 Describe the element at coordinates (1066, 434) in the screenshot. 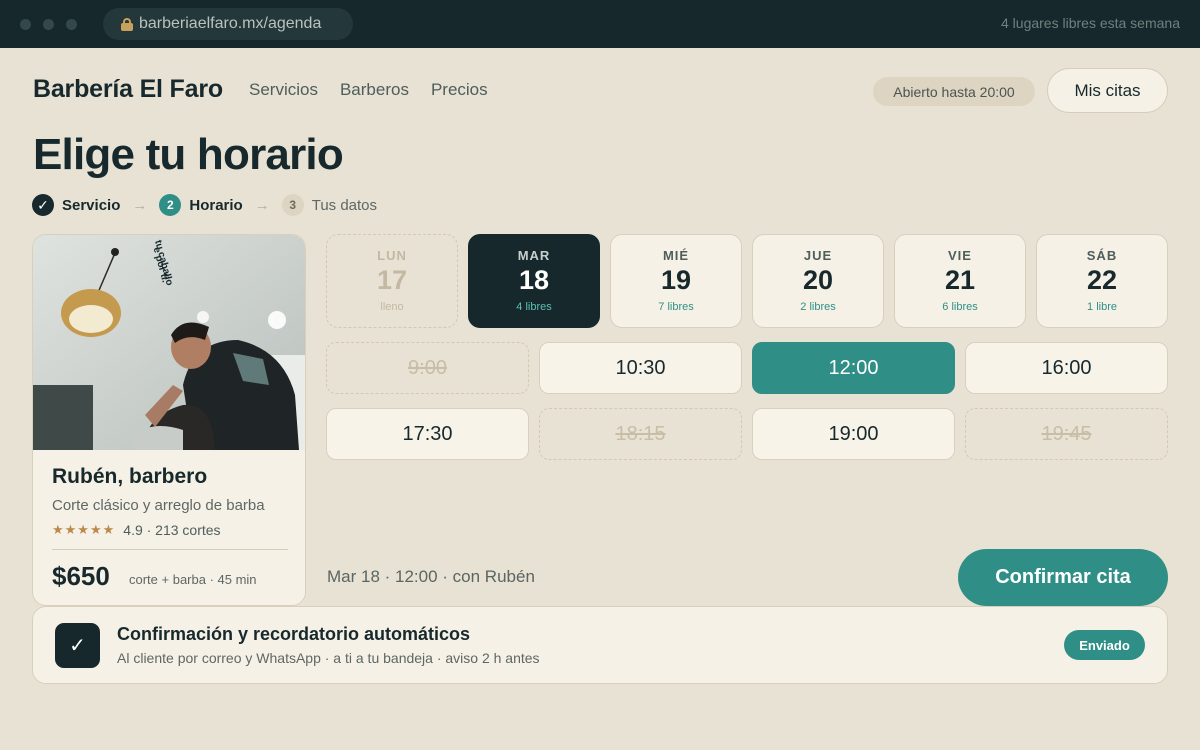

I see `time-slot: 19:45` at that location.